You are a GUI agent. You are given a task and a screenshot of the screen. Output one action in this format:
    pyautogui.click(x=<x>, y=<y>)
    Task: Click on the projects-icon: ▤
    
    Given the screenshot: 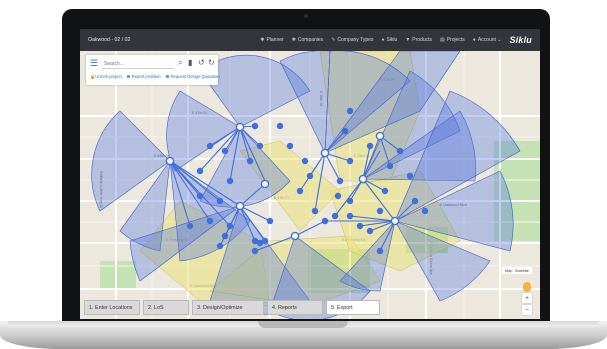 What is the action you would take?
    pyautogui.click(x=442, y=40)
    